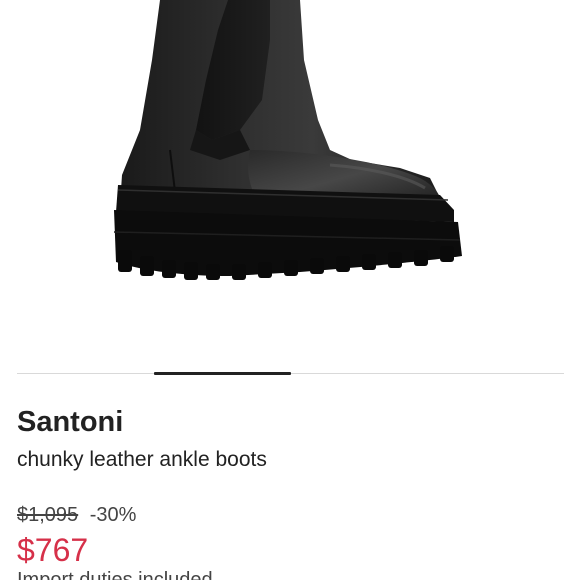 This screenshot has width=580, height=580. Describe the element at coordinates (48, 515) in the screenshot. I see `original-price: $1,095` at that location.